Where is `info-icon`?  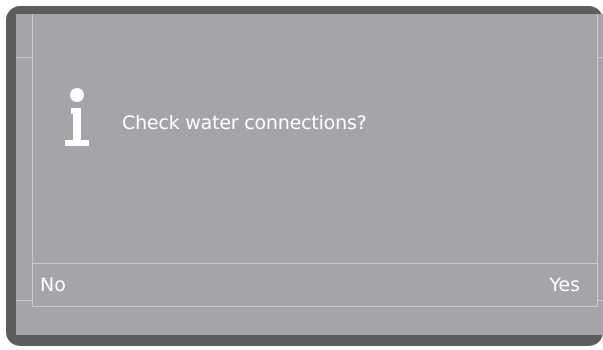 info-icon is located at coordinates (77, 117).